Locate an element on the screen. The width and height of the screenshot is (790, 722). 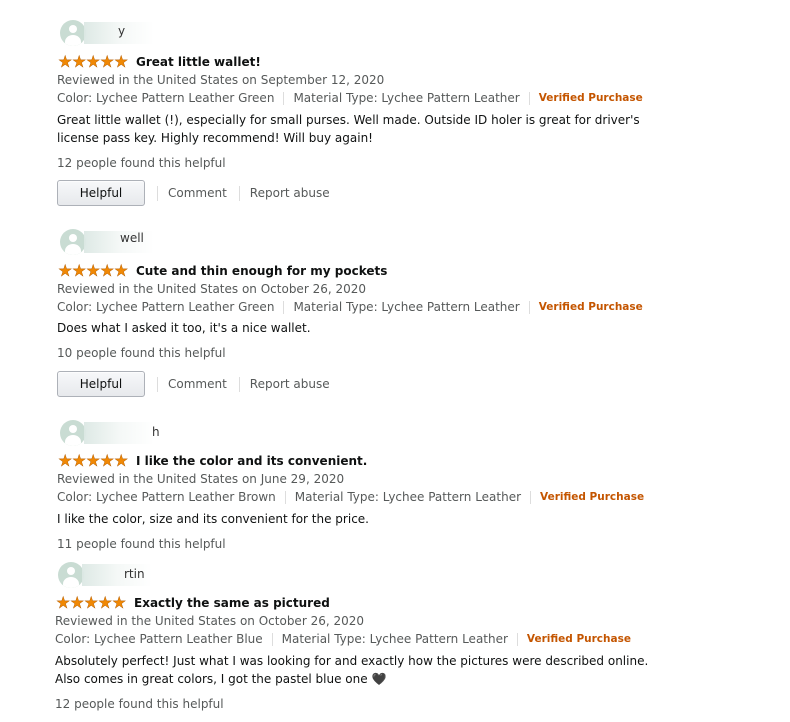
reviewer-name: well is located at coordinates (132, 238).